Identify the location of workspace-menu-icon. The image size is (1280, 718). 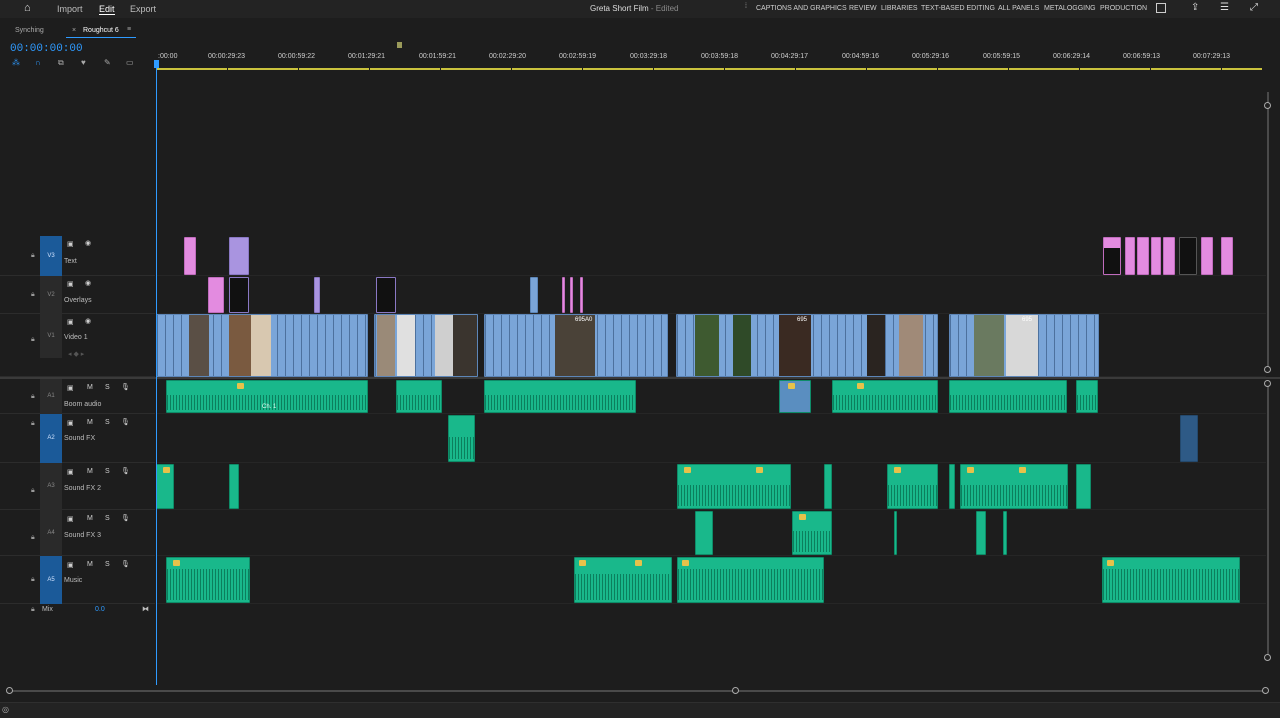
(1161, 8).